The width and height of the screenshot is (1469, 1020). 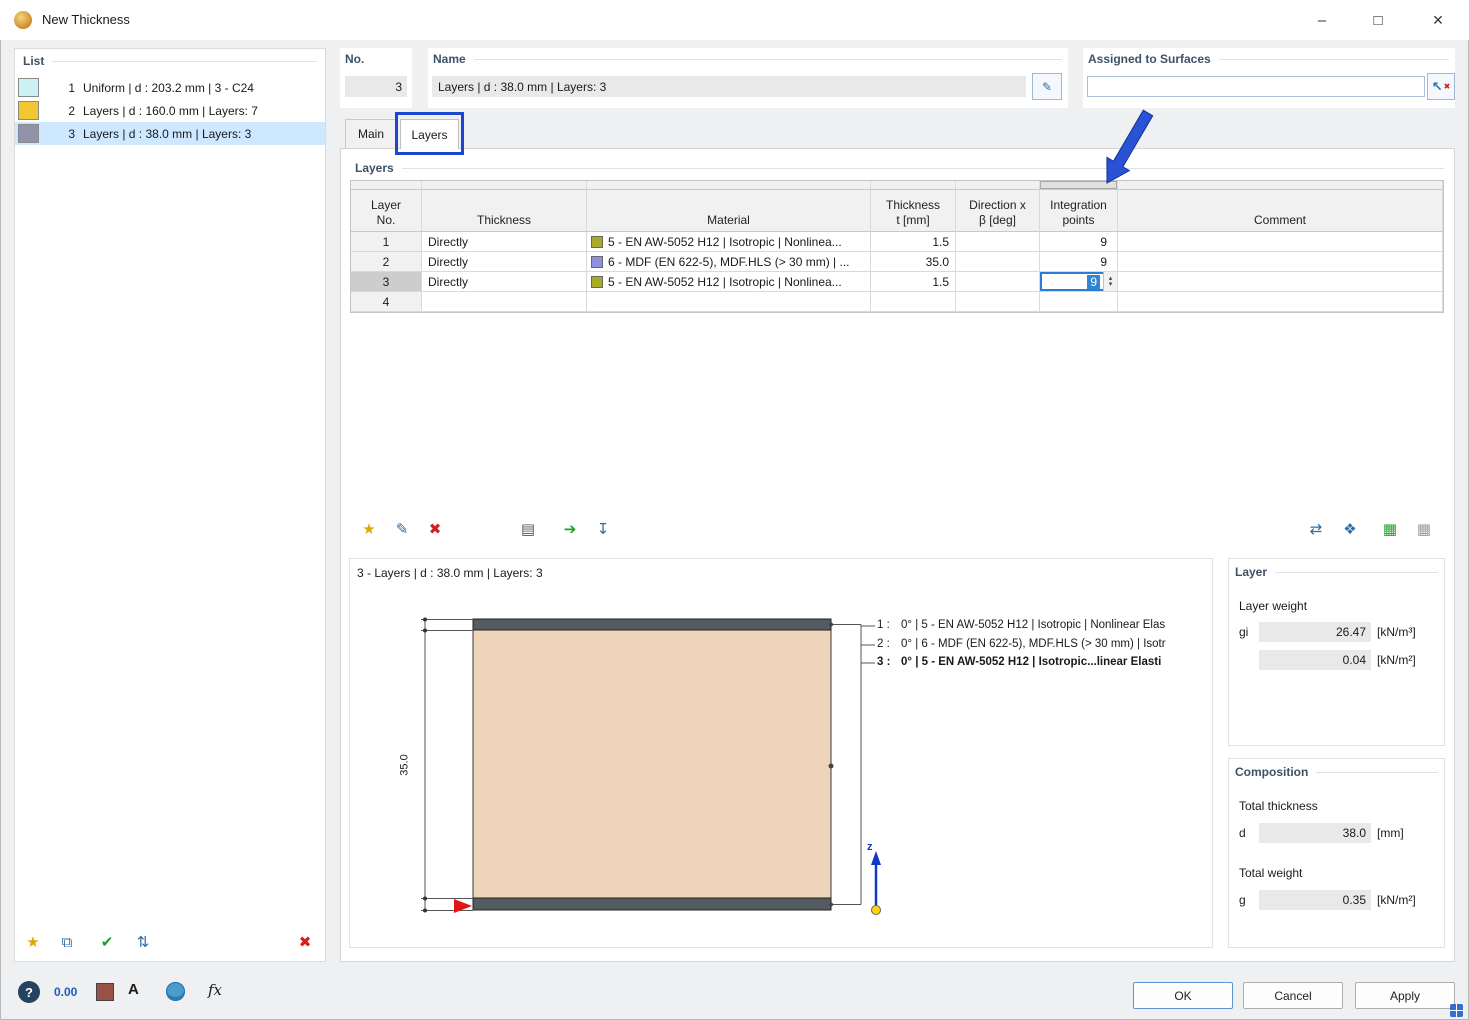 I want to click on apply-button: Apply, so click(x=1405, y=995).